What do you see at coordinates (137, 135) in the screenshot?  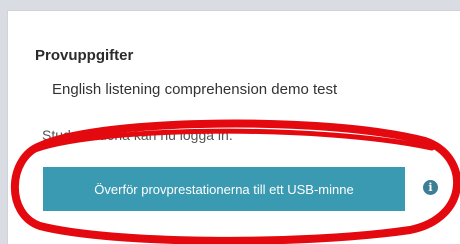 I see `status-message: Studerandena kan nu logga in.` at bounding box center [137, 135].